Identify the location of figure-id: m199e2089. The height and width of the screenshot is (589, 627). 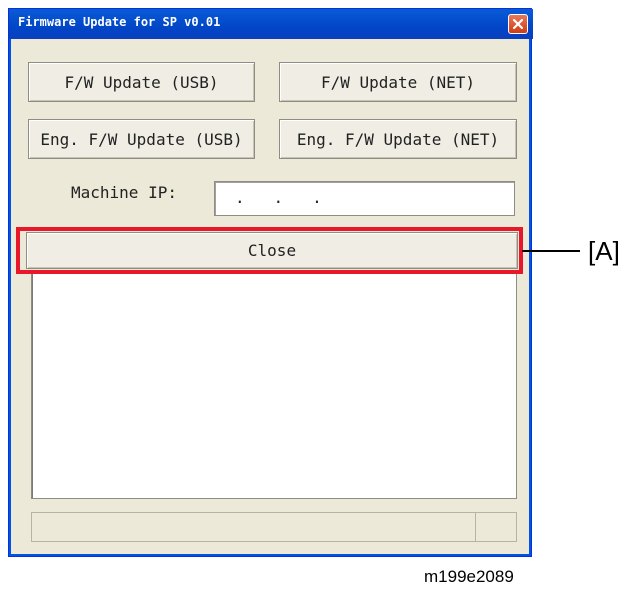
(469, 576).